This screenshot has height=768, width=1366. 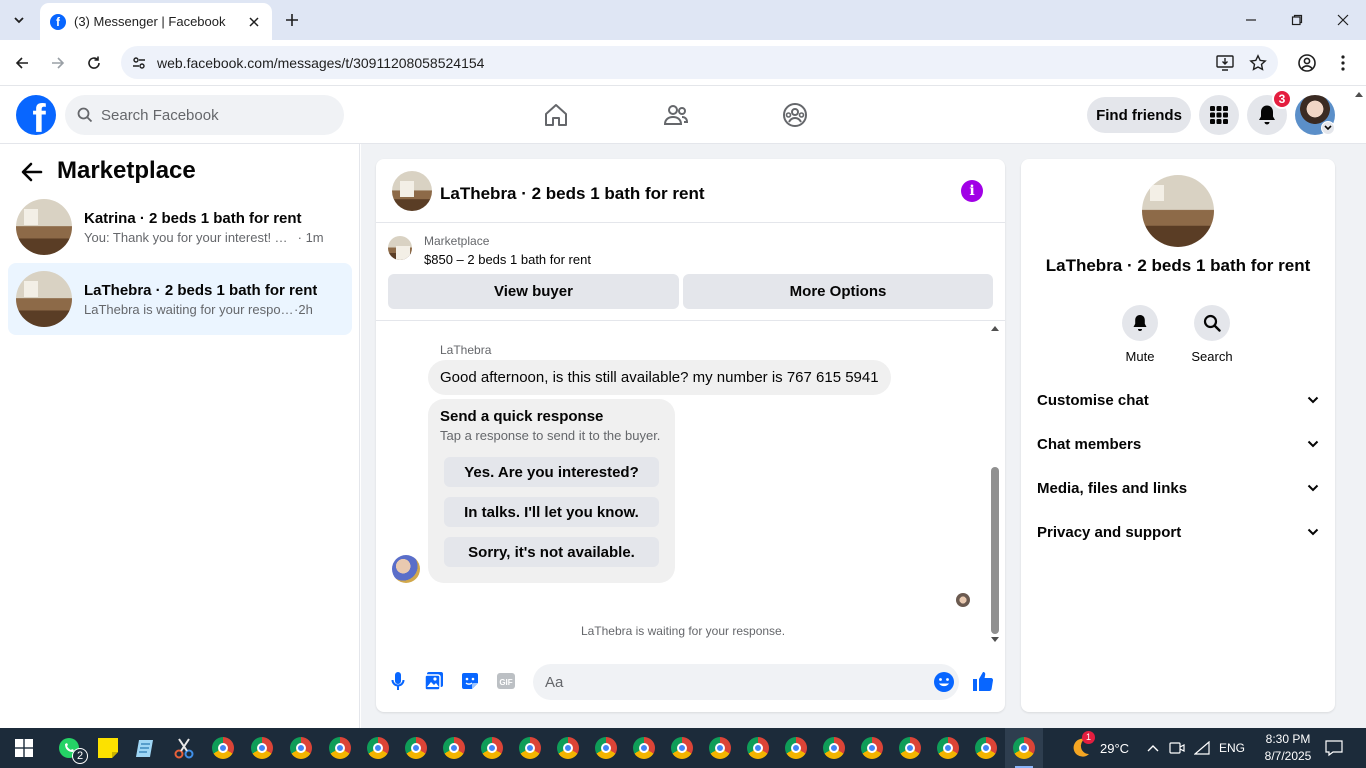 What do you see at coordinates (1307, 63) in the screenshot?
I see `profile-icon` at bounding box center [1307, 63].